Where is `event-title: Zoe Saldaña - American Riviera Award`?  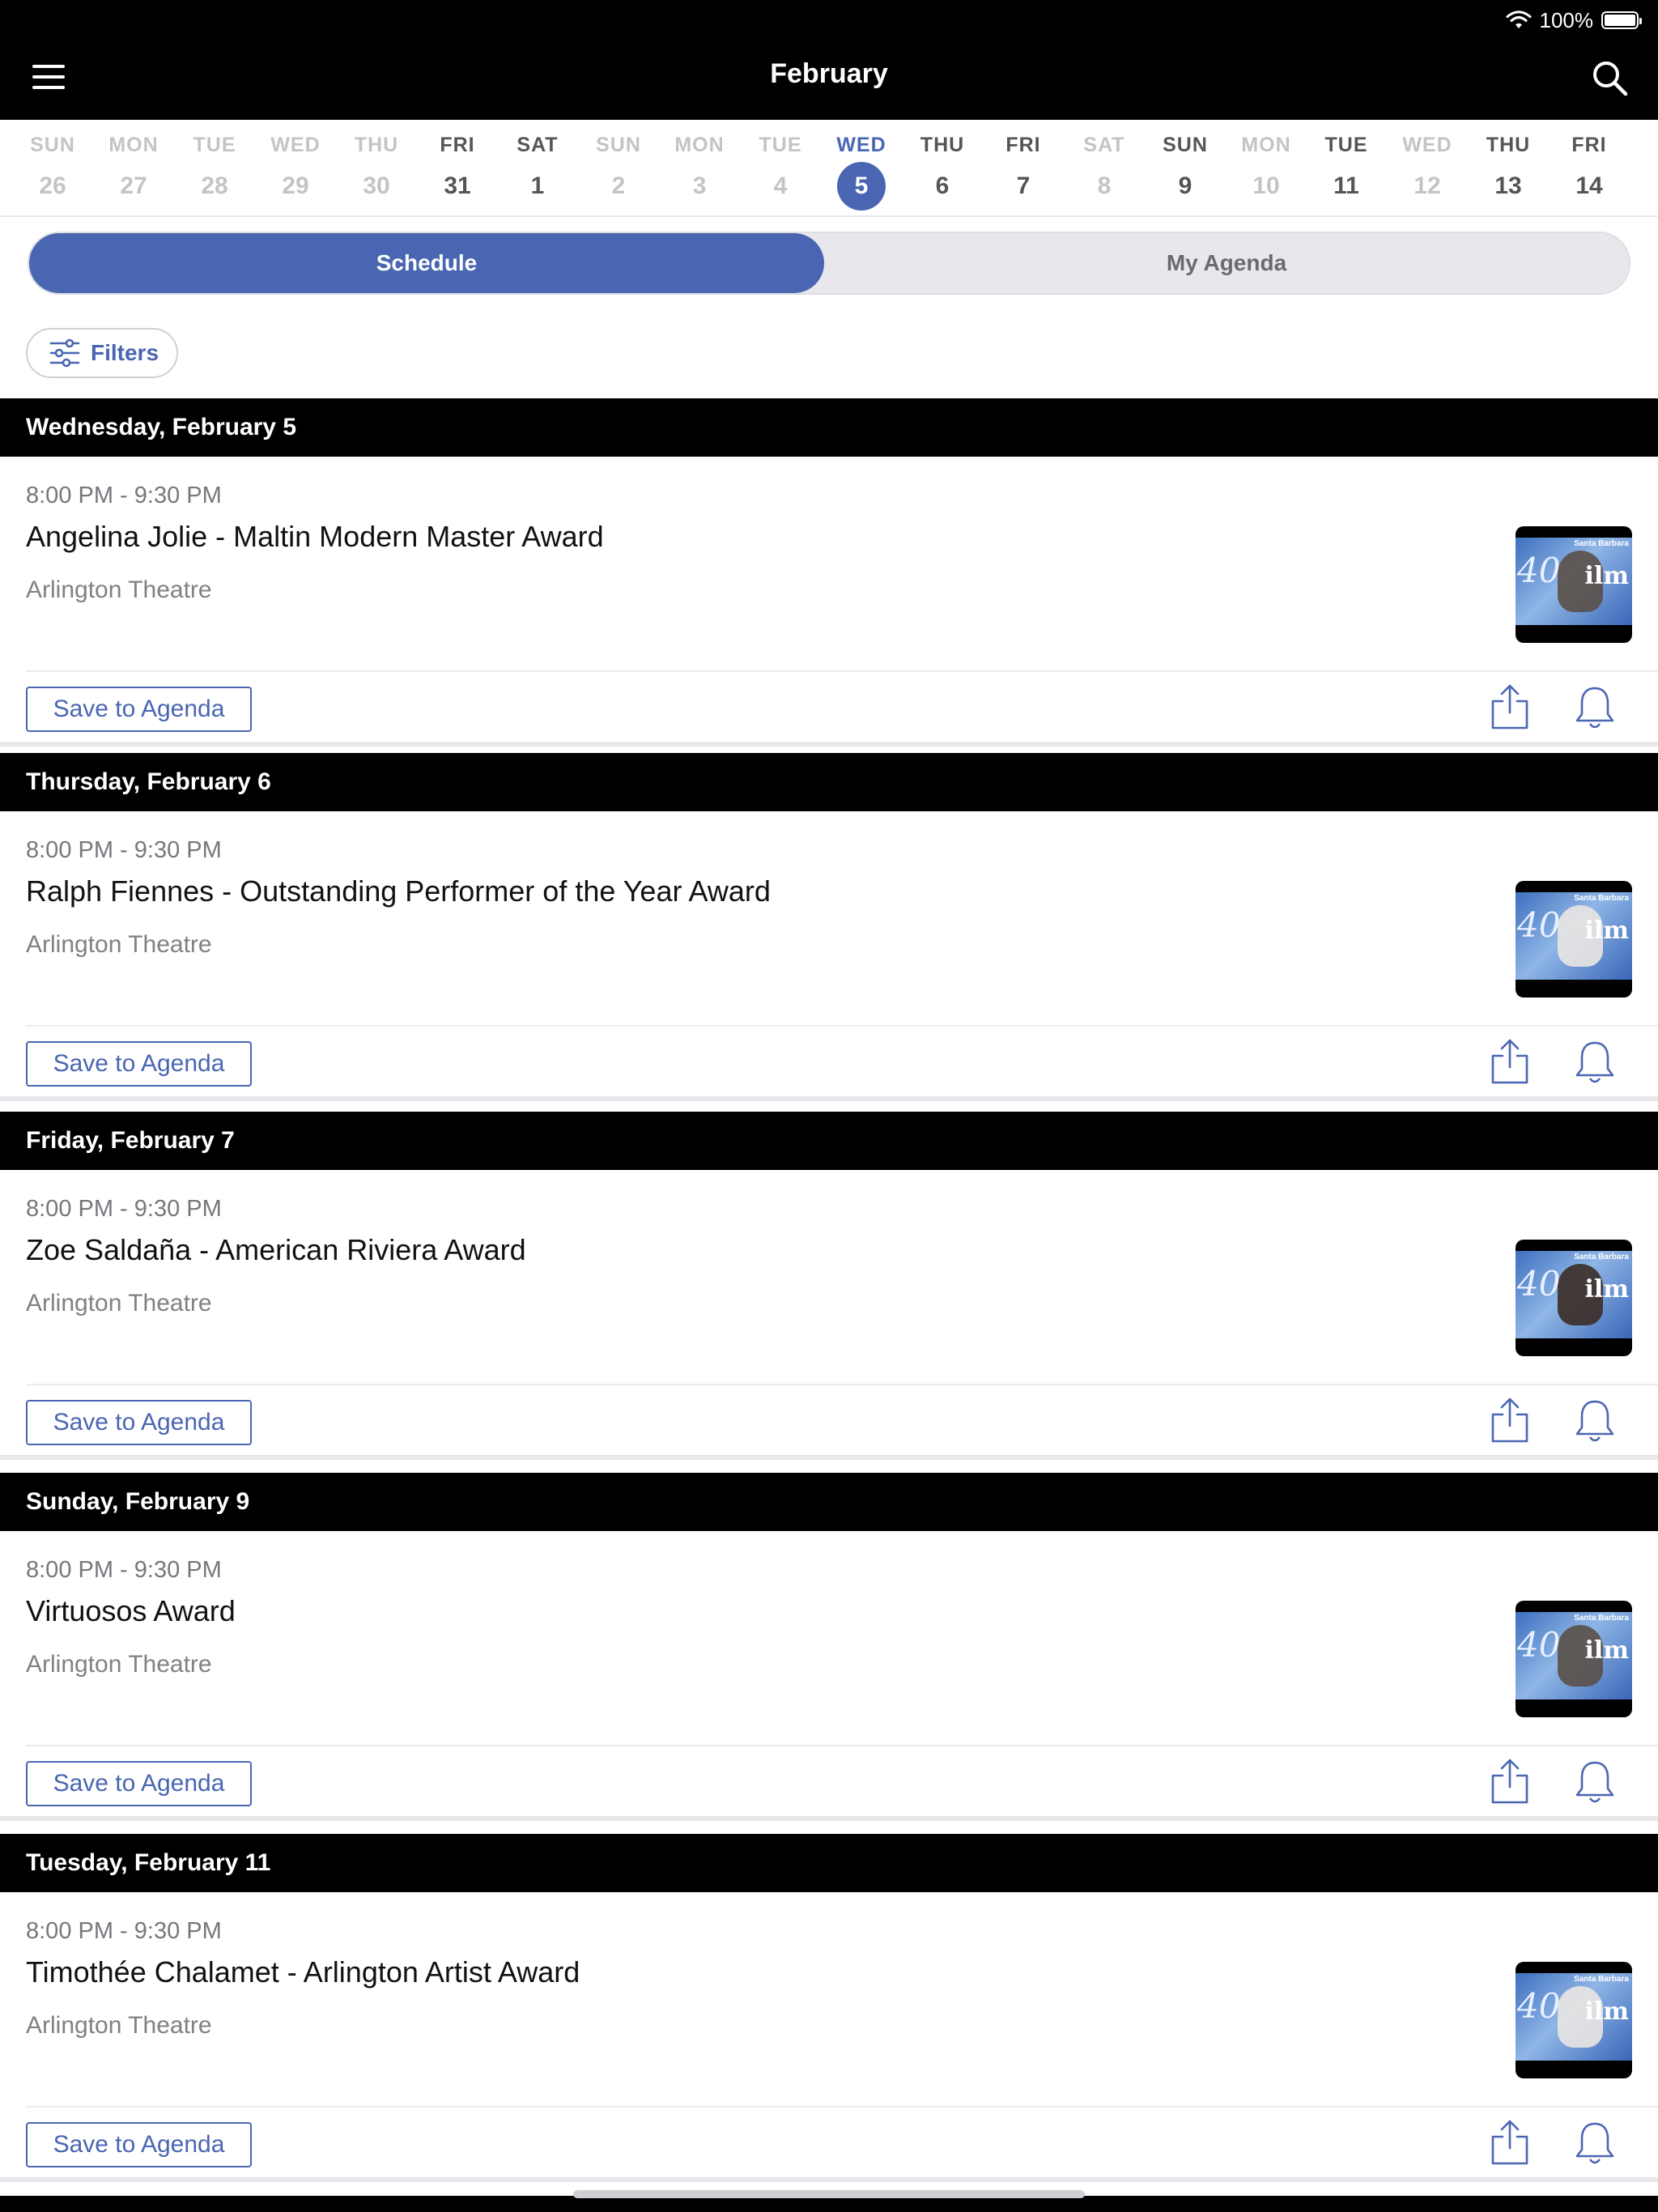
event-title: Zoe Saldaña - American Riviera Award is located at coordinates (276, 1250).